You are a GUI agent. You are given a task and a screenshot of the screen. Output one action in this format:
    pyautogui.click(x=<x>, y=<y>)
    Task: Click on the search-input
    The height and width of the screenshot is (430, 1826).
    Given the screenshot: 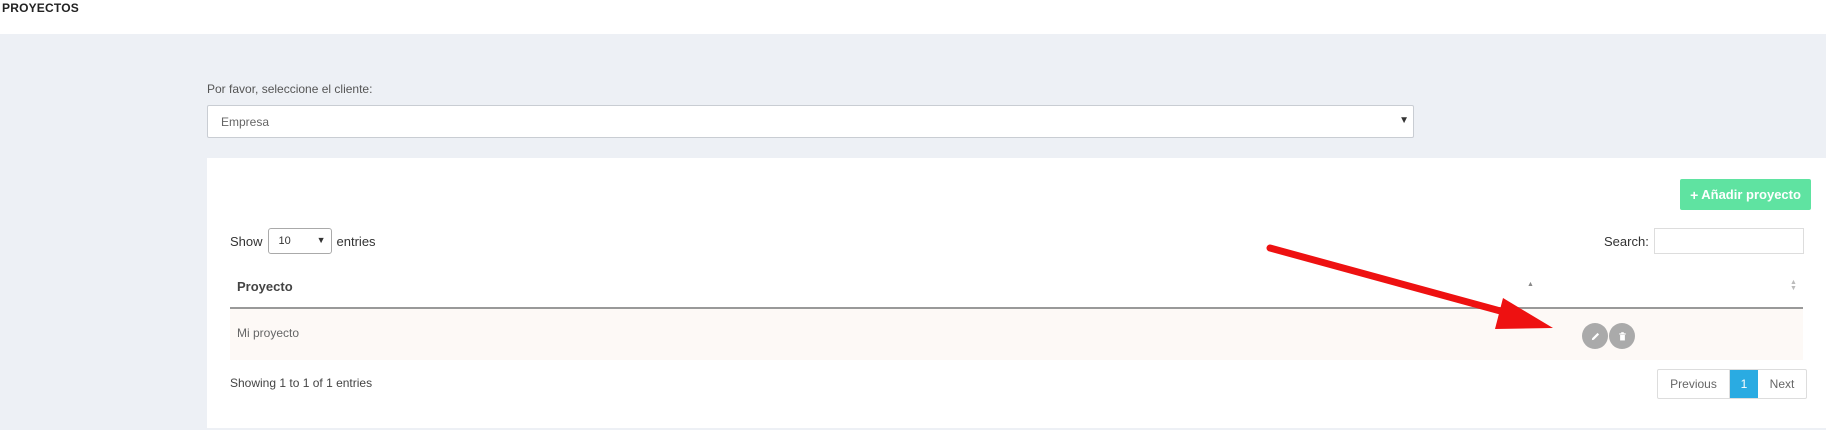 What is the action you would take?
    pyautogui.click(x=1728, y=241)
    